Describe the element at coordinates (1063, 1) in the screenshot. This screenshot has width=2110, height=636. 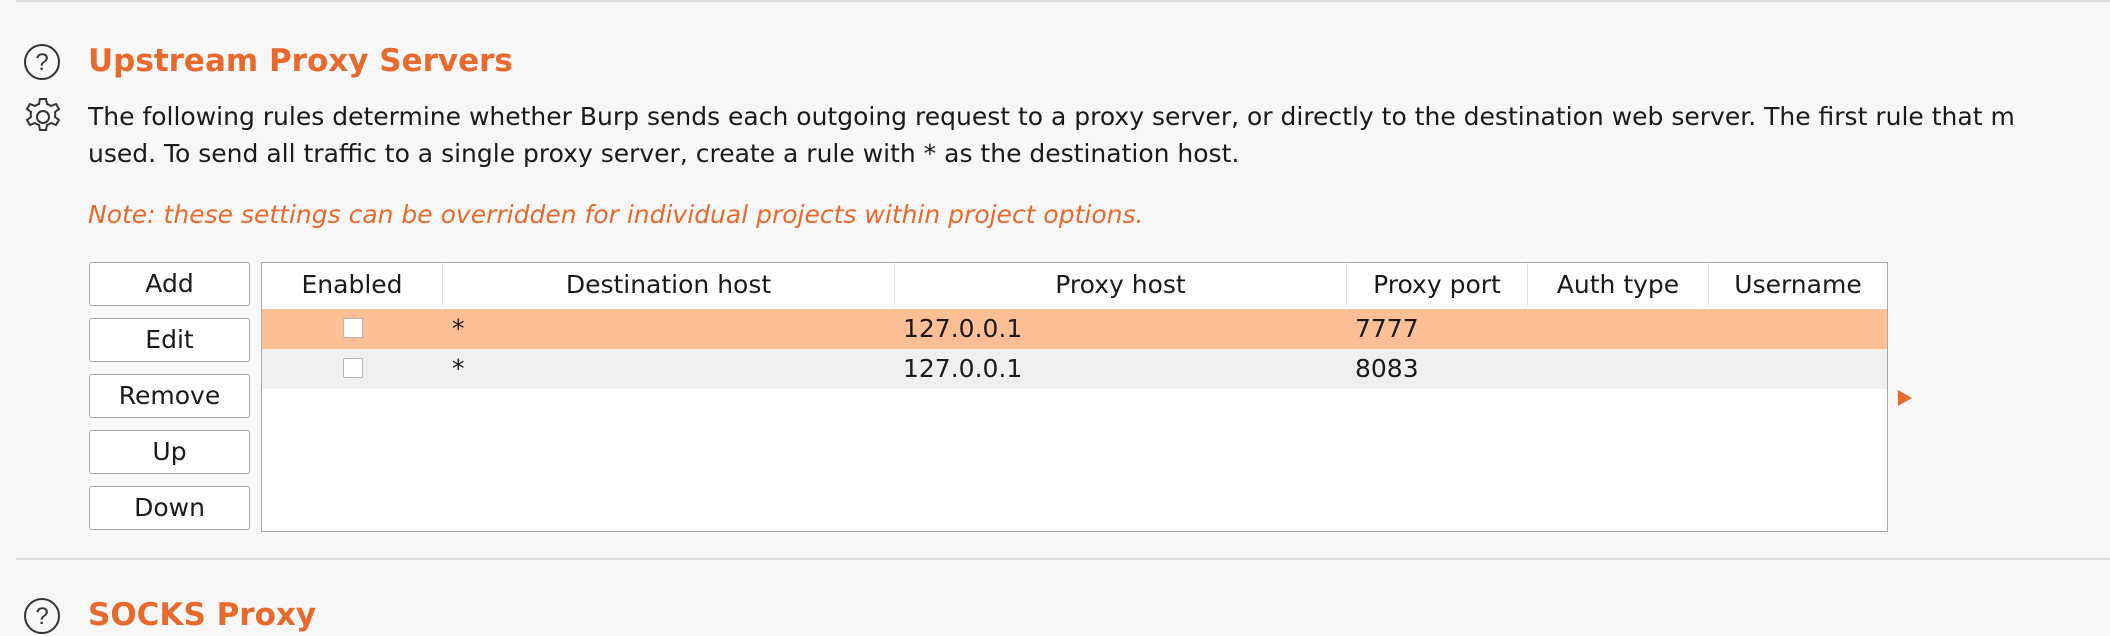
I see `top-divider` at that location.